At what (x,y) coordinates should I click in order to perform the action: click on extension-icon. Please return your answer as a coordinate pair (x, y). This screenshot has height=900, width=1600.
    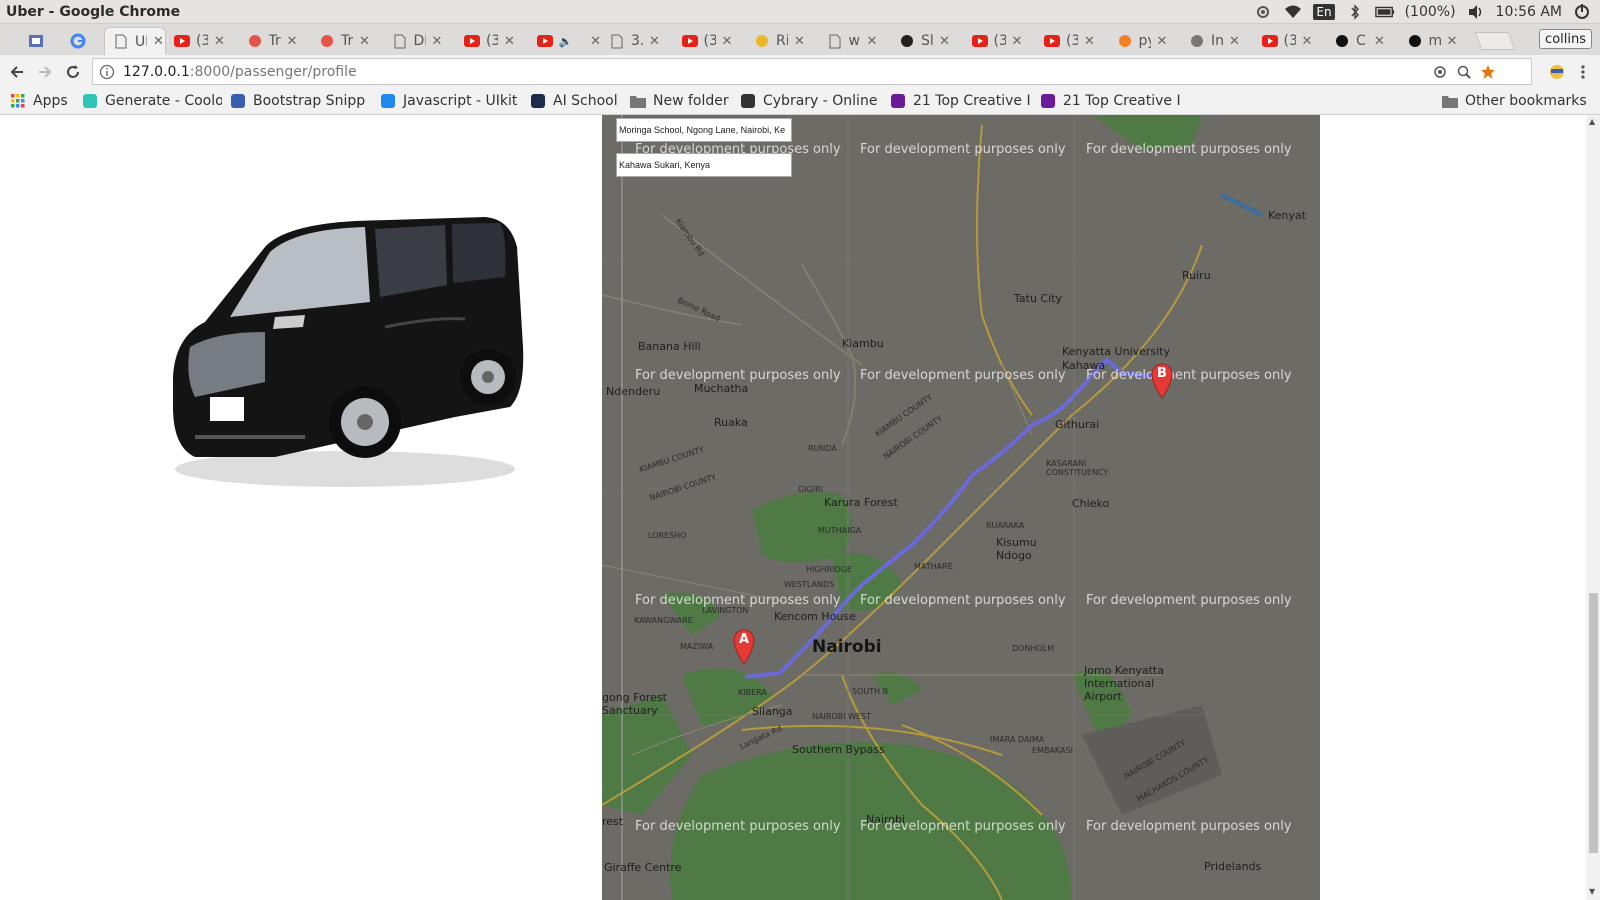
    Looking at the image, I should click on (1557, 72).